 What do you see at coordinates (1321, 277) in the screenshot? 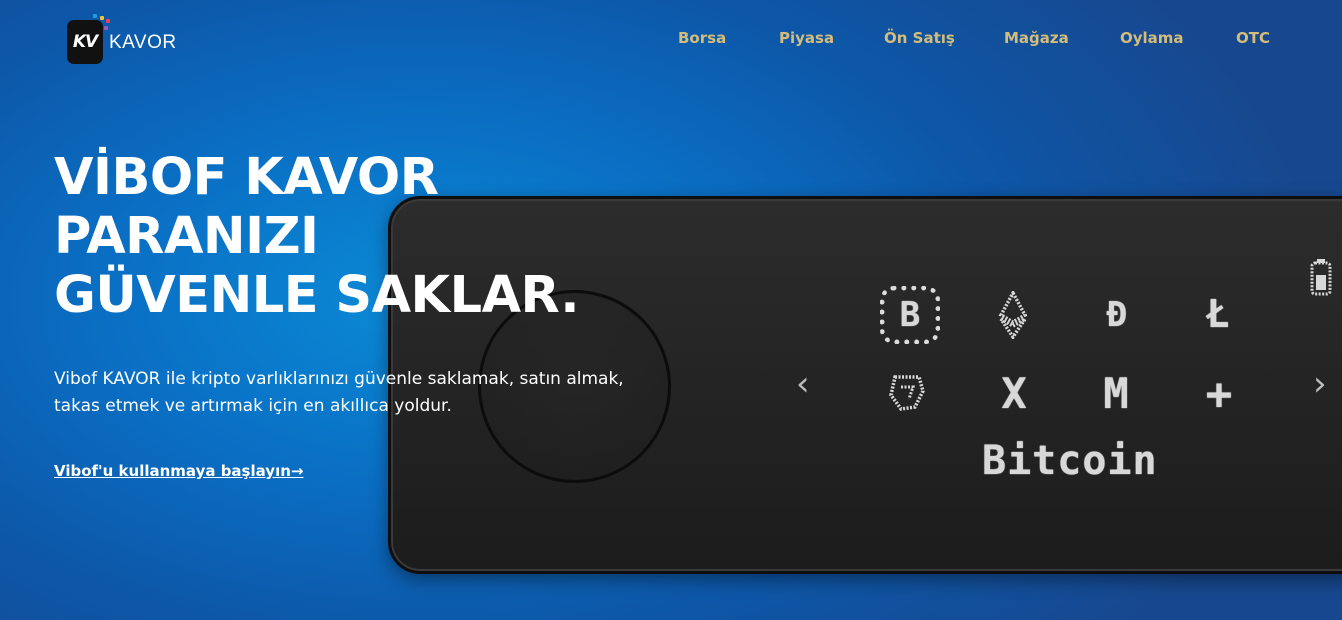
I see `battery-icon` at bounding box center [1321, 277].